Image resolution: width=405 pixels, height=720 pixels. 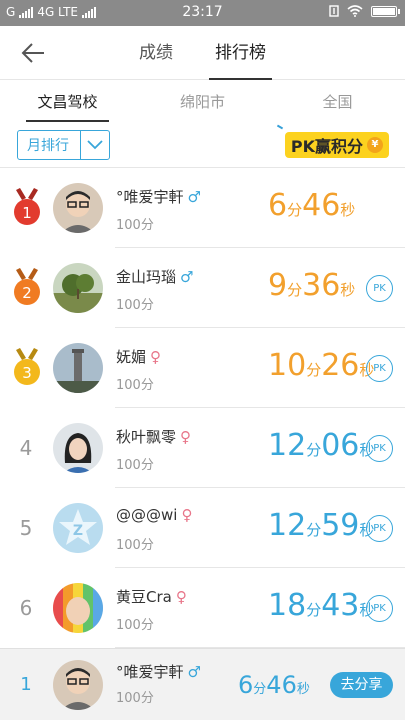 What do you see at coordinates (26, 608) in the screenshot?
I see `rank-number: 6` at bounding box center [26, 608].